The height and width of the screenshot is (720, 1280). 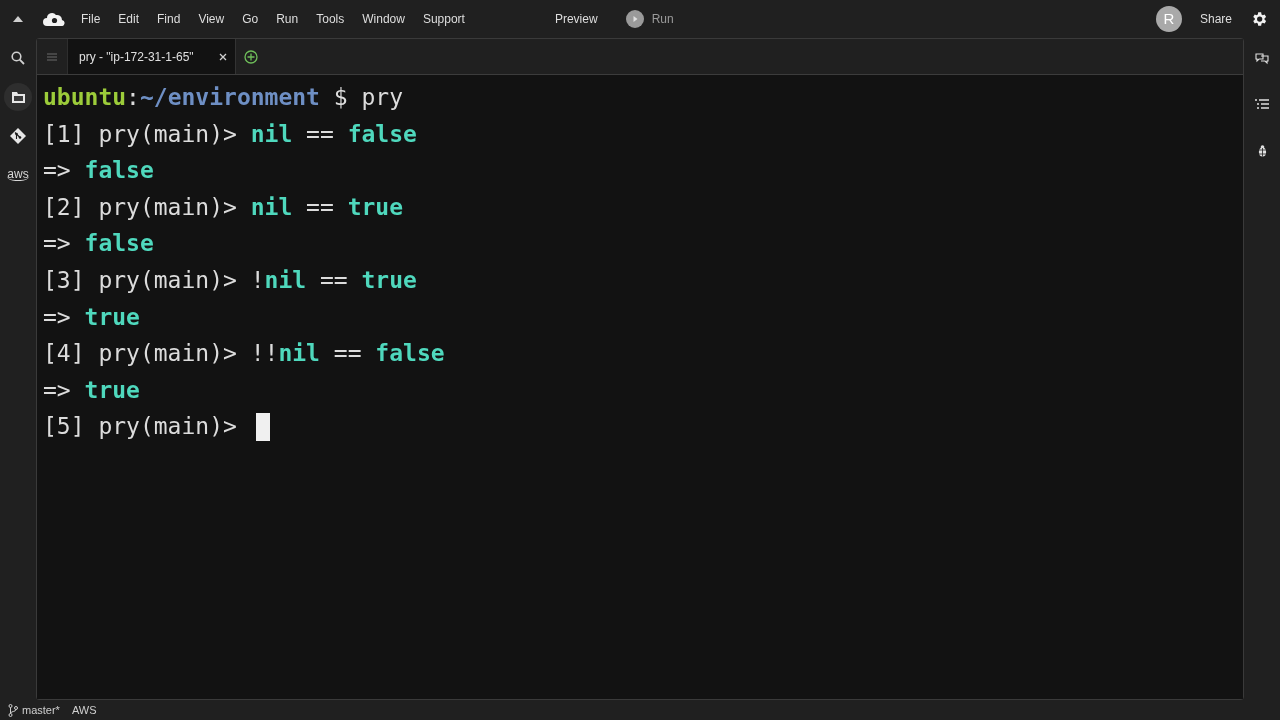 I want to click on share-button: Share, so click(x=1215, y=18).